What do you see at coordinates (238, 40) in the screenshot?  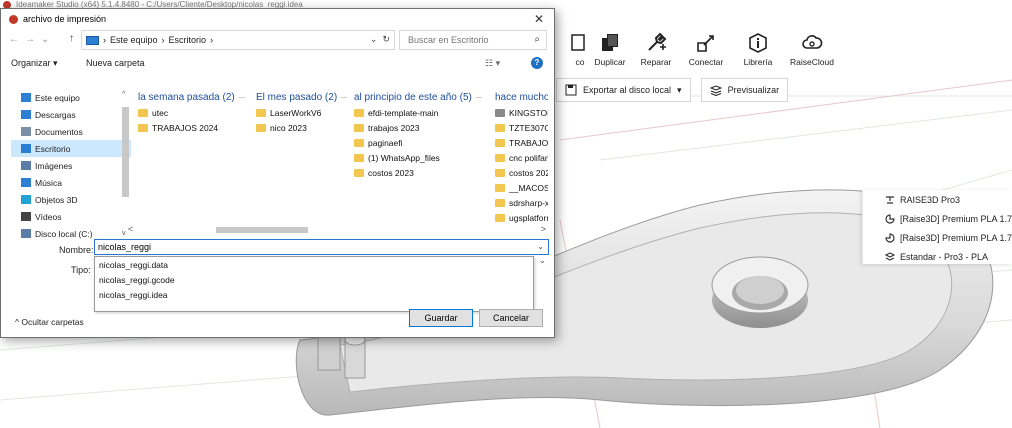 I see `address-bar: › Este equipo › Escritorio › ⌄ ↻` at bounding box center [238, 40].